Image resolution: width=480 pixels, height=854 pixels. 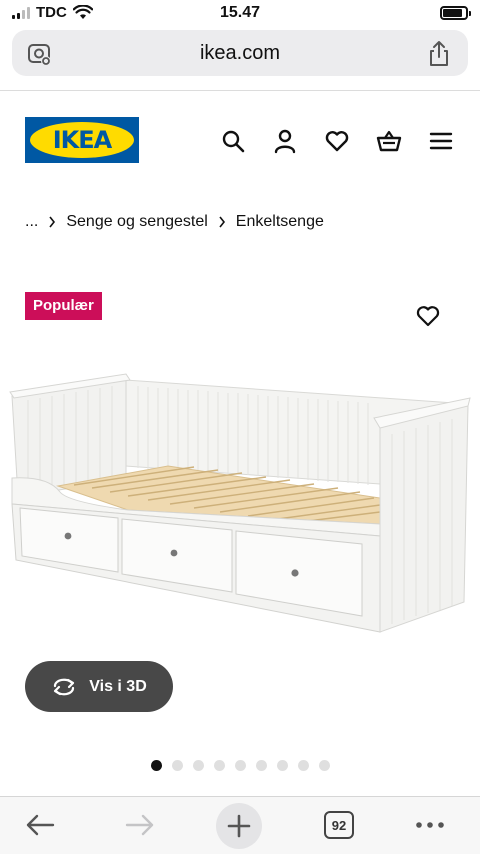 What do you see at coordinates (441, 141) in the screenshot?
I see `menu-icon` at bounding box center [441, 141].